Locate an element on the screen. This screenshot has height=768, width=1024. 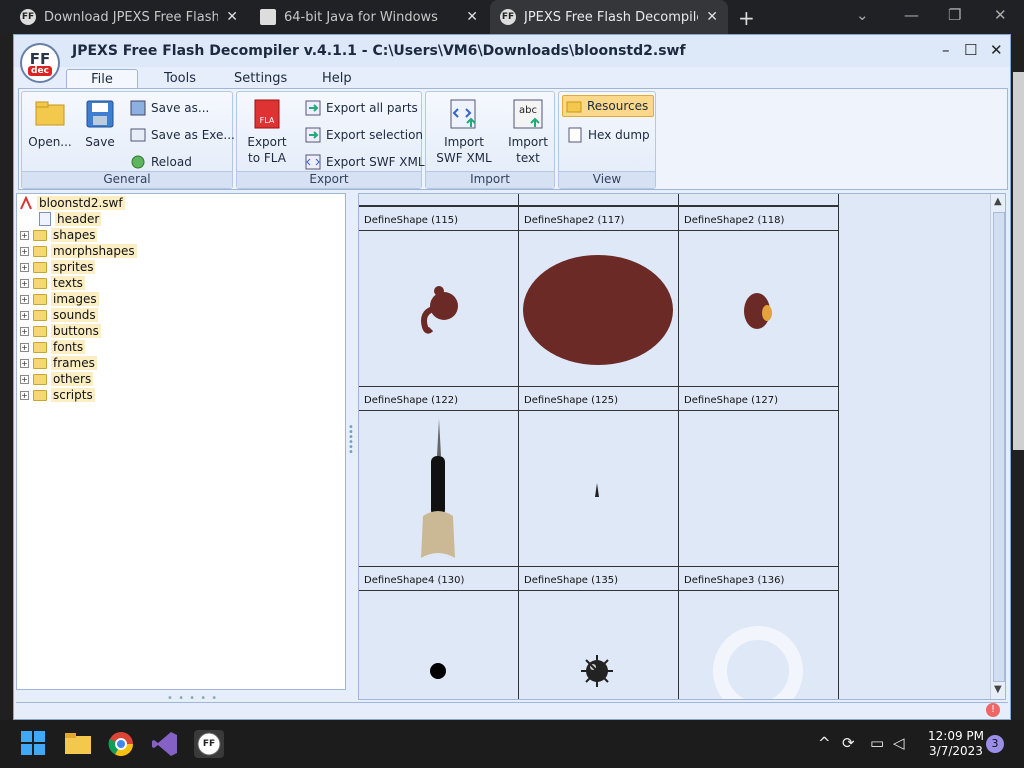
tree-item-header: header is located at coordinates (70, 219).